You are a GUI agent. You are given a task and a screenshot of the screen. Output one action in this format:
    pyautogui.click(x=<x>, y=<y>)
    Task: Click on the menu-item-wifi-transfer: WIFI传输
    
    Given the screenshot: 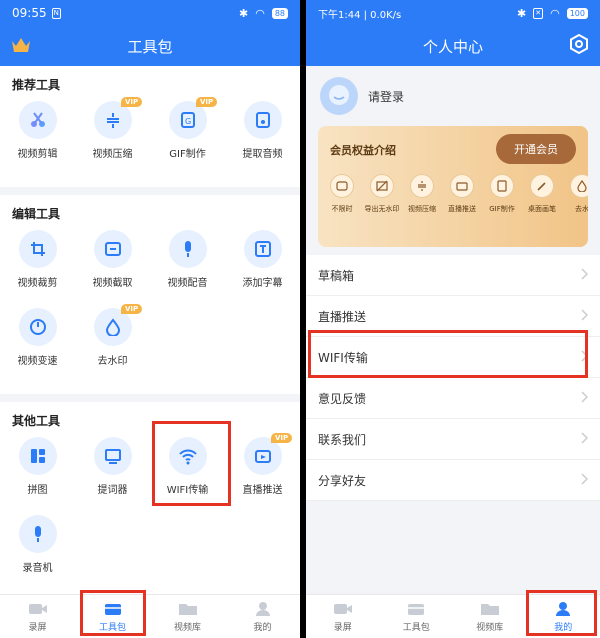 What is the action you would take?
    pyautogui.click(x=453, y=357)
    